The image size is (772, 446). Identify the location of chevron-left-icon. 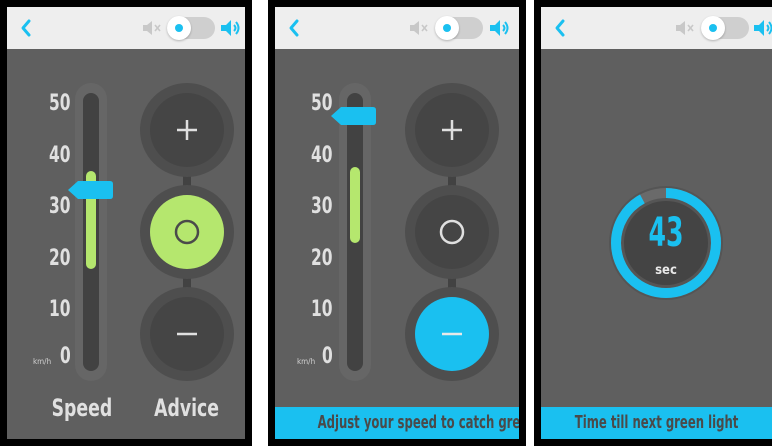
(560, 28).